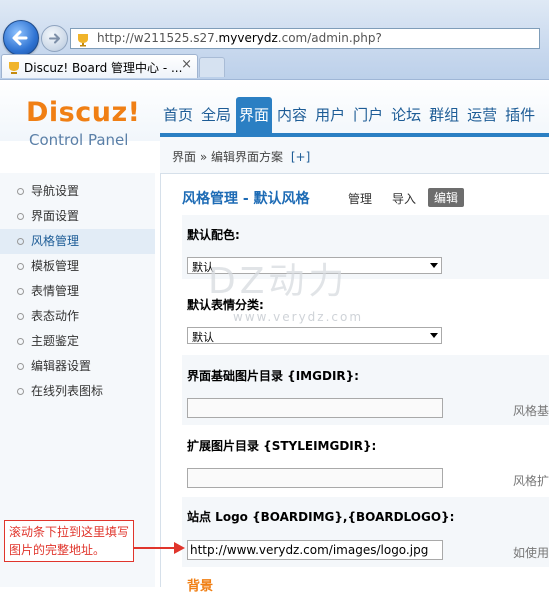  Describe the element at coordinates (77, 316) in the screenshot. I see `sidebar-item-click-actions: 表态动作` at that location.